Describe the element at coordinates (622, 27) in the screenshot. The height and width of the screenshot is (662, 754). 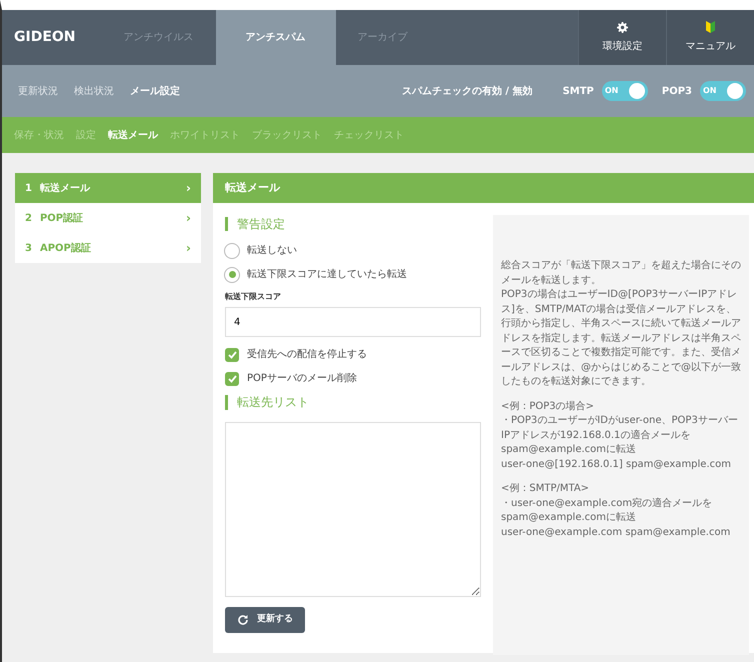
I see `gear-icon` at that location.